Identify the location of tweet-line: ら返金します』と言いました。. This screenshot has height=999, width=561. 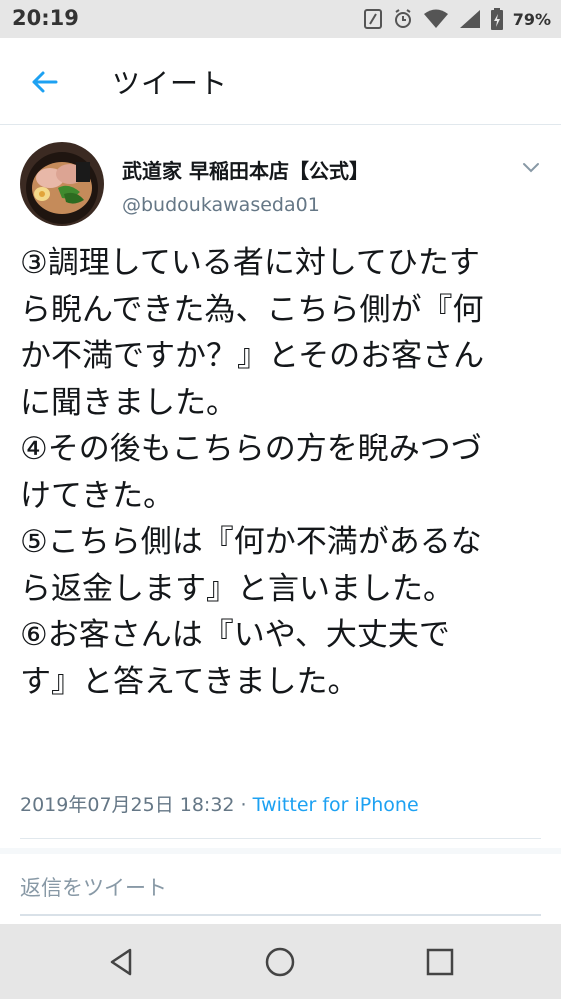
(237, 588).